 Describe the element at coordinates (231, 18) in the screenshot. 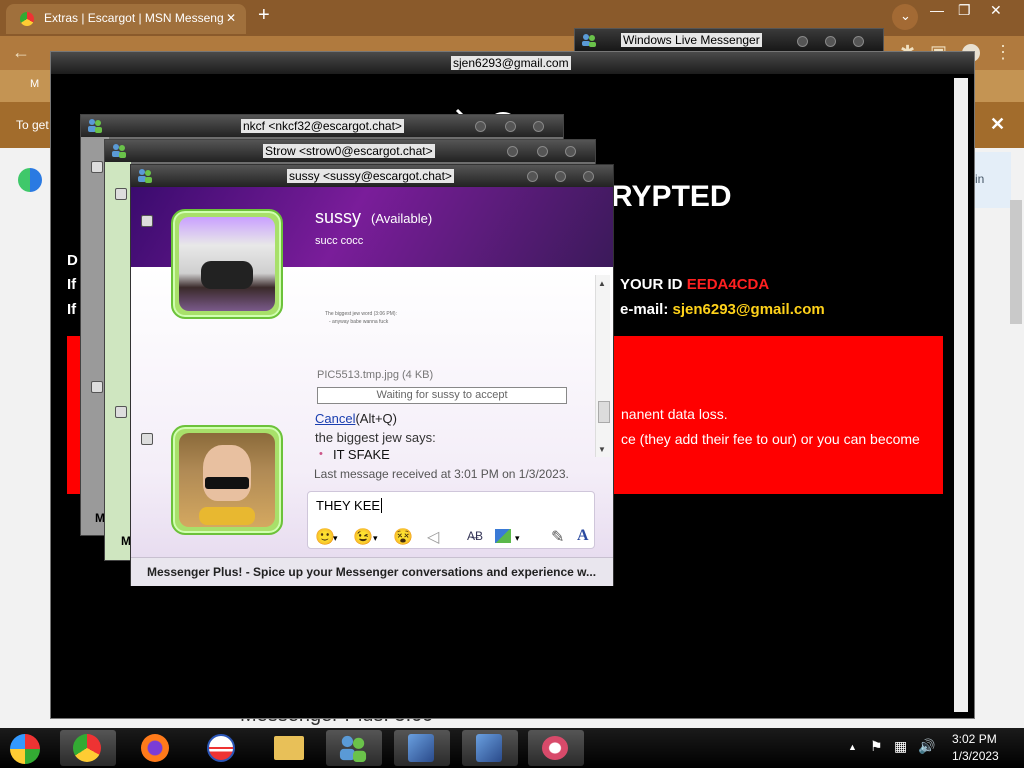

I see `tab-close-icon: ✕` at that location.